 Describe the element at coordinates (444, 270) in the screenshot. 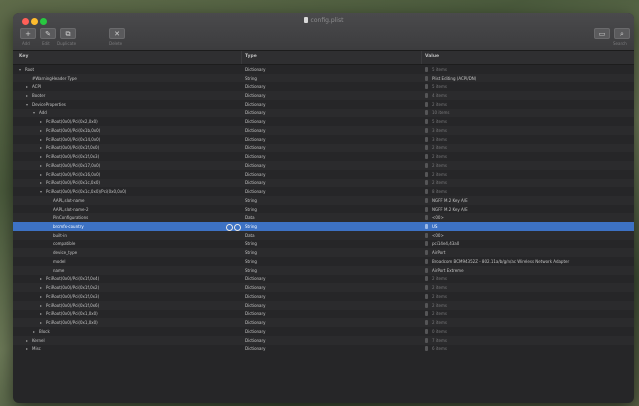

I see `row-value: AirPort Extreme` at that location.